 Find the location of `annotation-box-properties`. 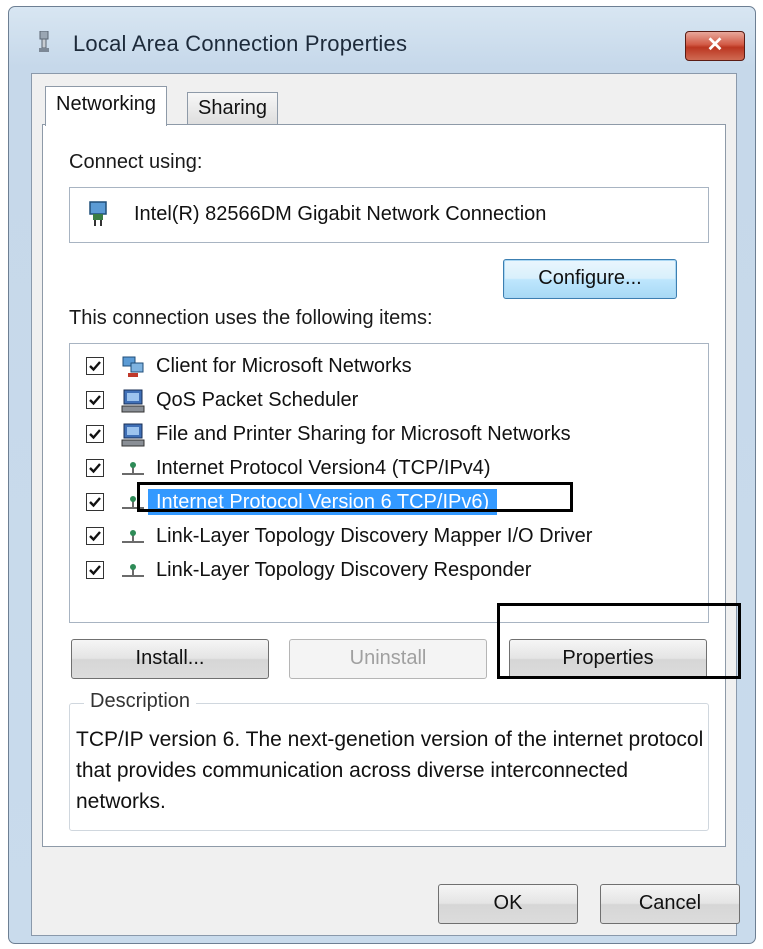

annotation-box-properties is located at coordinates (619, 641).